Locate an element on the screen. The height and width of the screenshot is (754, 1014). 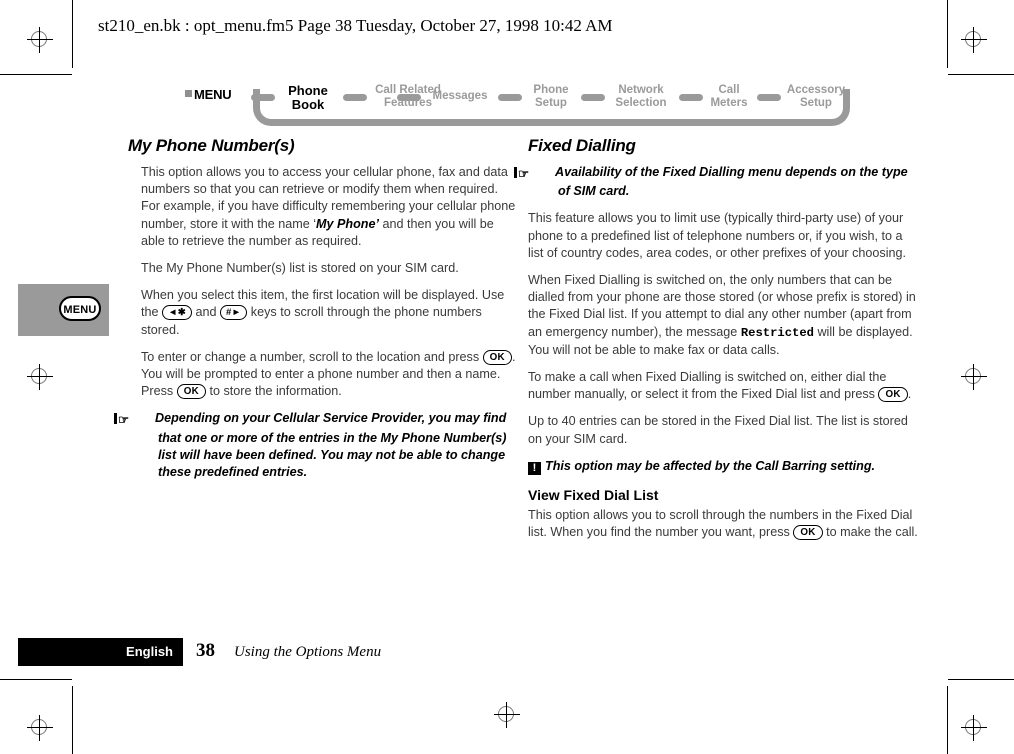
menu-root-text: MENU is located at coordinates (213, 94).